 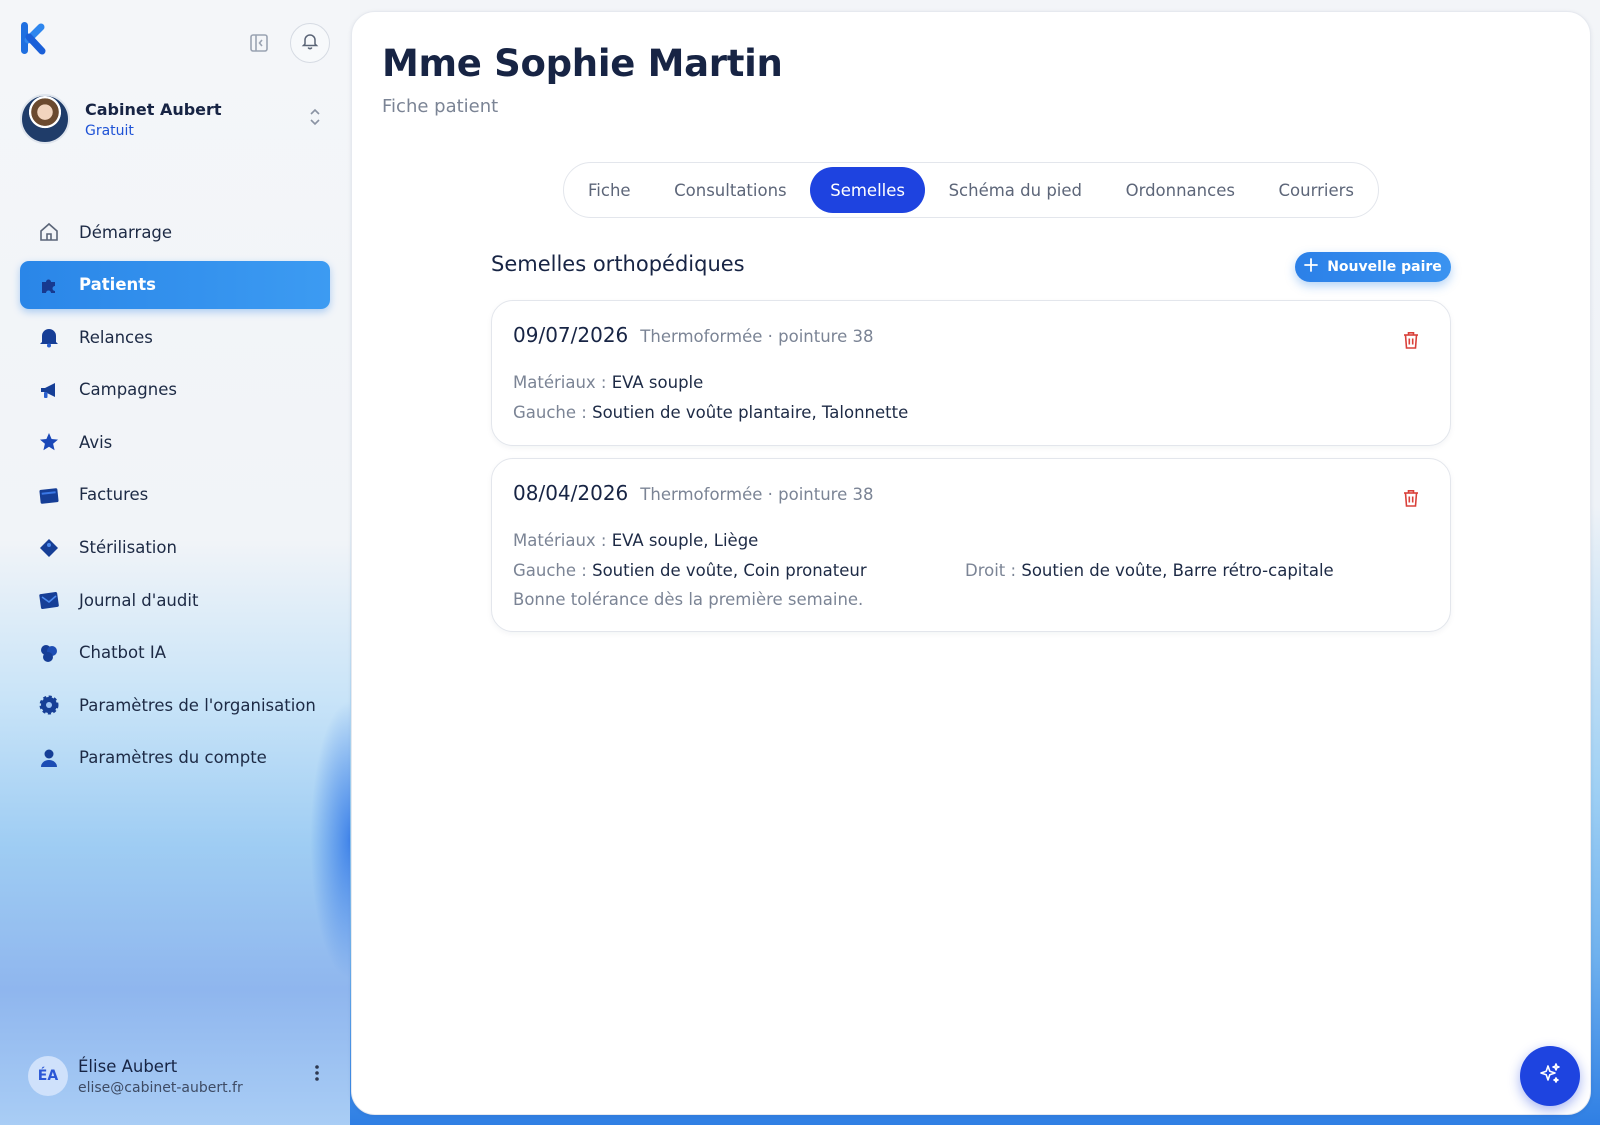 I want to click on sidebar-item-relances: Relances, so click(x=175, y=337).